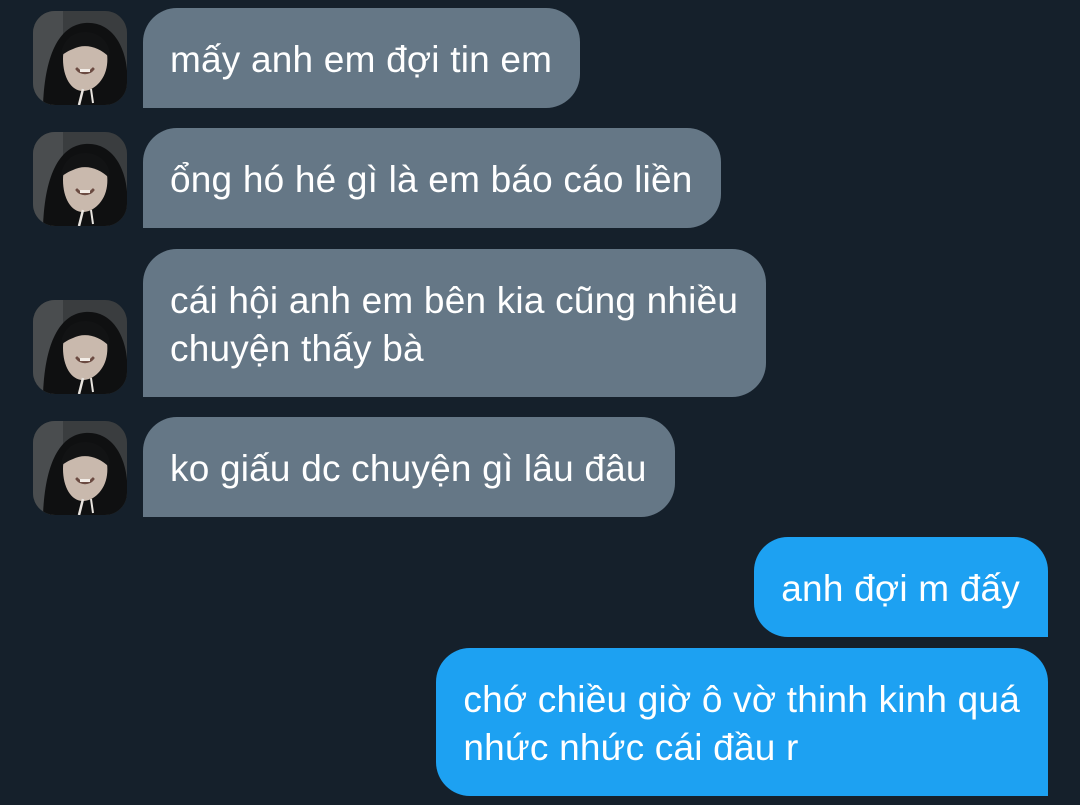 The image size is (1080, 805). I want to click on message-text: ko giấu dc chuyện gì lâu đâu, so click(408, 468).